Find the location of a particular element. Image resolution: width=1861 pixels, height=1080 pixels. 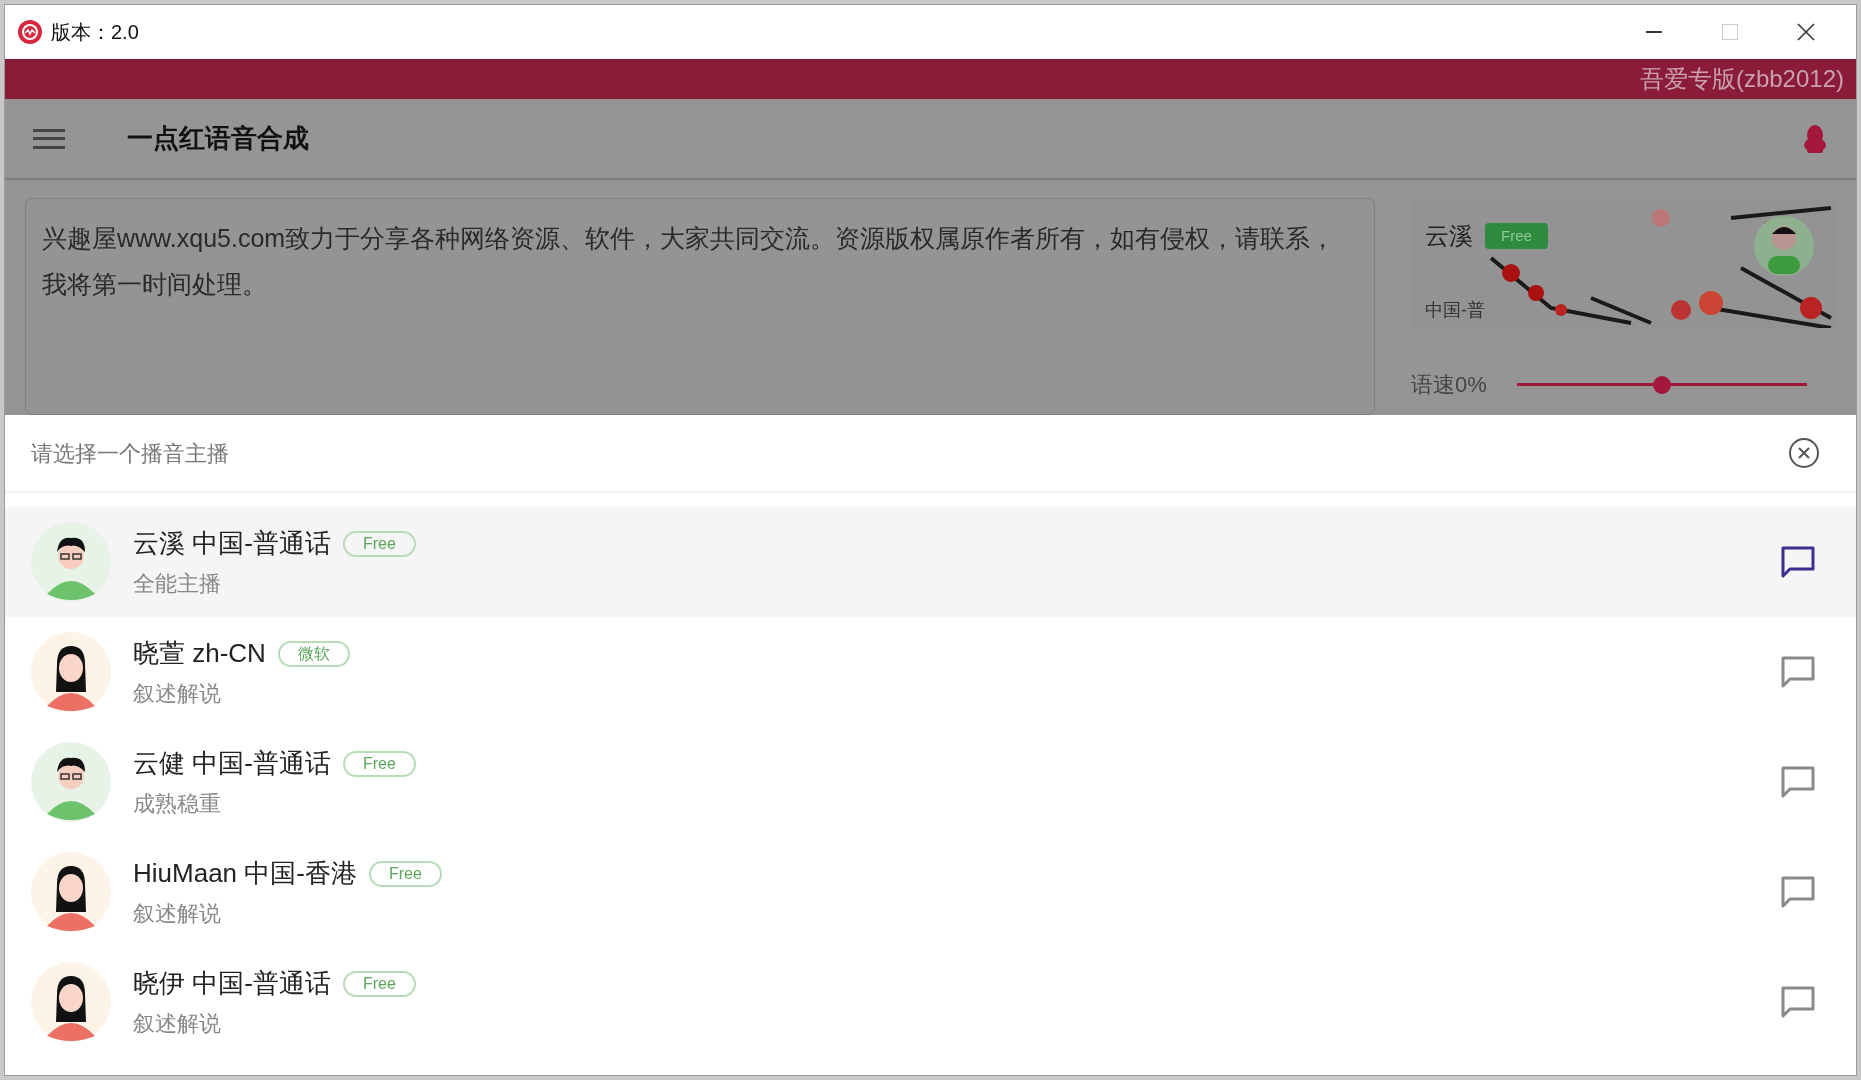

voice-name: 云溪 is located at coordinates (1449, 236).